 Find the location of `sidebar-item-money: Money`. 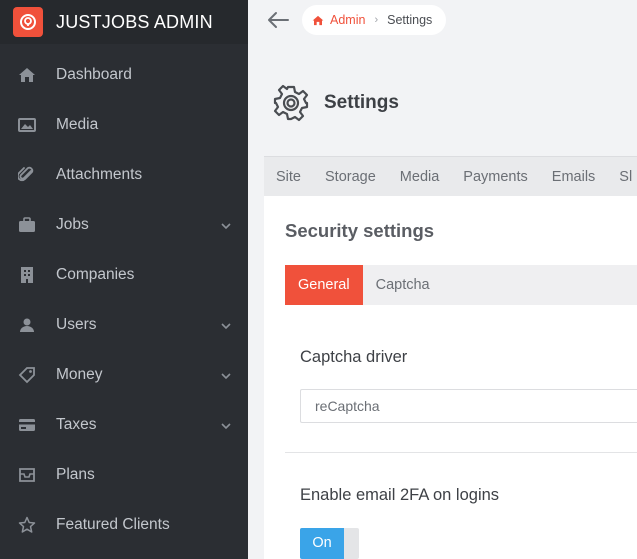

sidebar-item-money: Money is located at coordinates (124, 375).